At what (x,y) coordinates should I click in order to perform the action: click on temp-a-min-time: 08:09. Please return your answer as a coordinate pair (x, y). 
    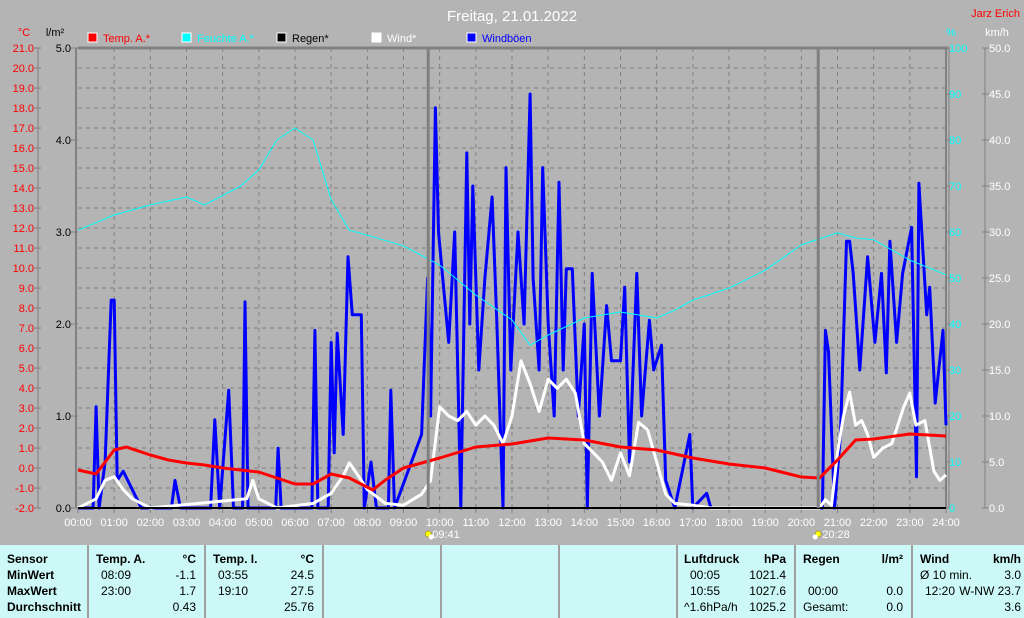
    Looking at the image, I should click on (116, 575).